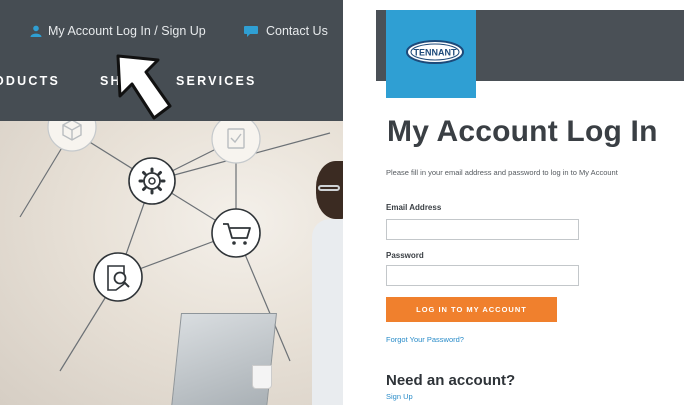 The image size is (684, 405). I want to click on gear-icon, so click(152, 181).